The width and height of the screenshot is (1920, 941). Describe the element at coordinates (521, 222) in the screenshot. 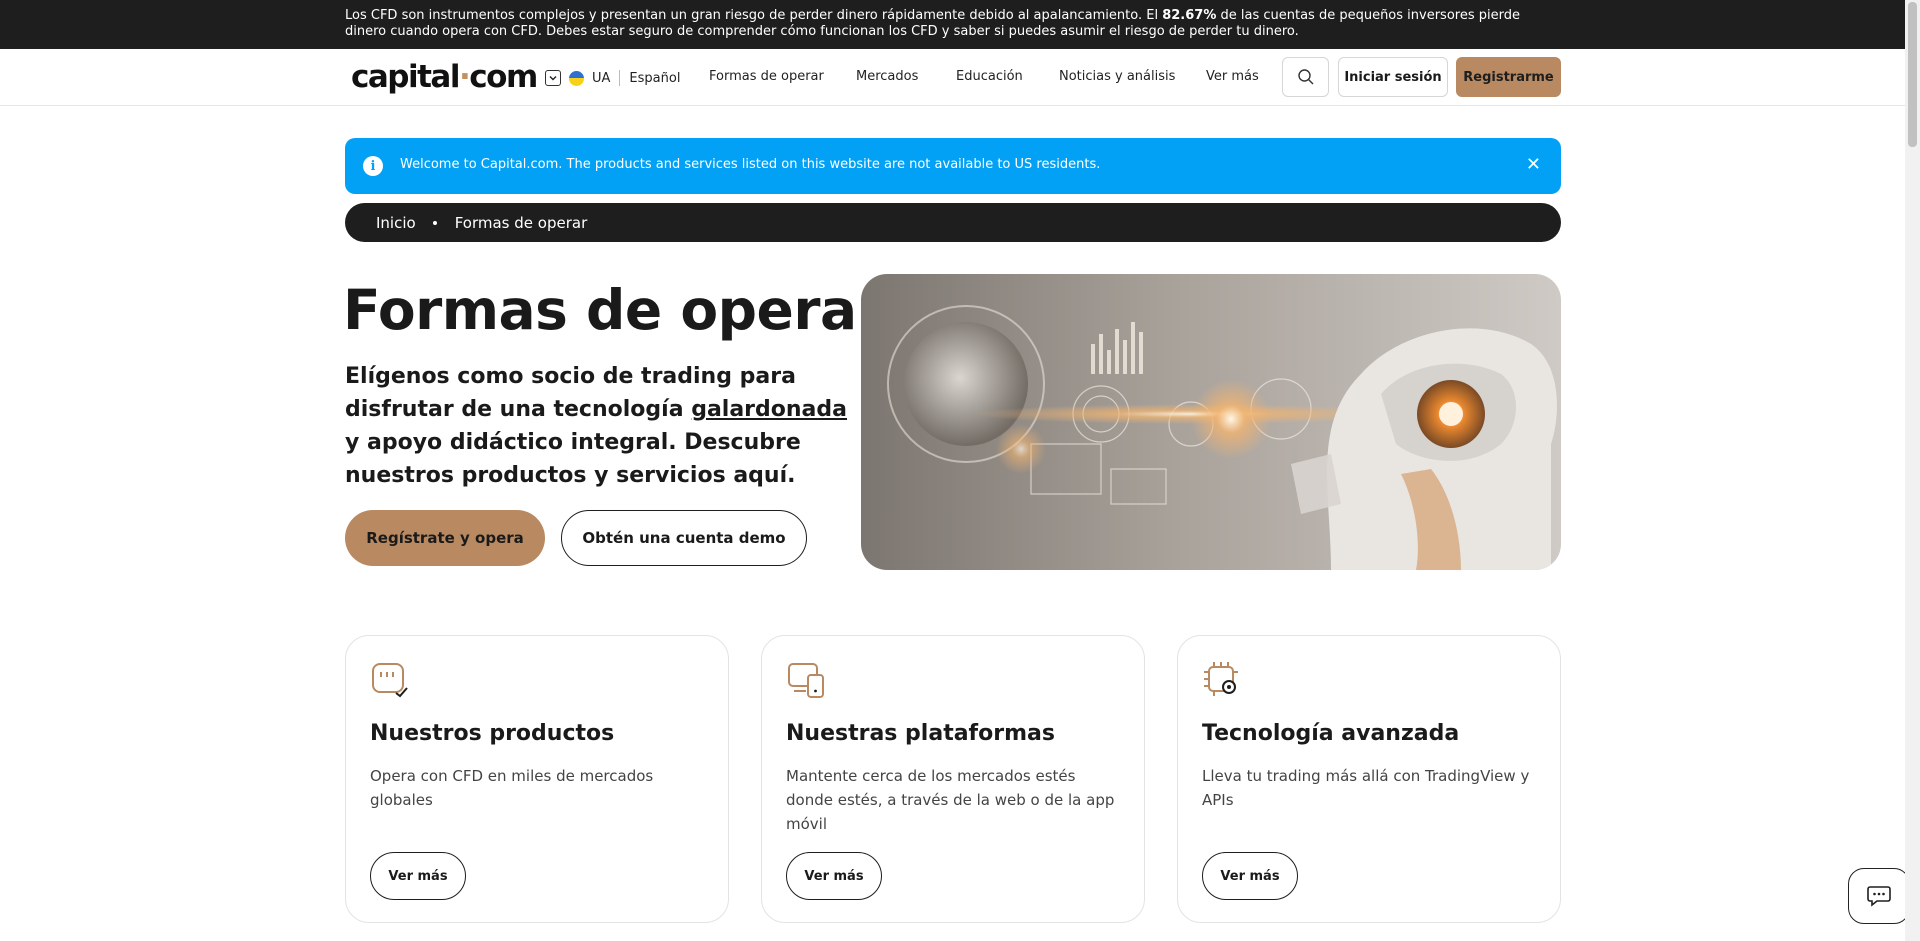

I see `breadcrumb-current: Formas de operar` at that location.